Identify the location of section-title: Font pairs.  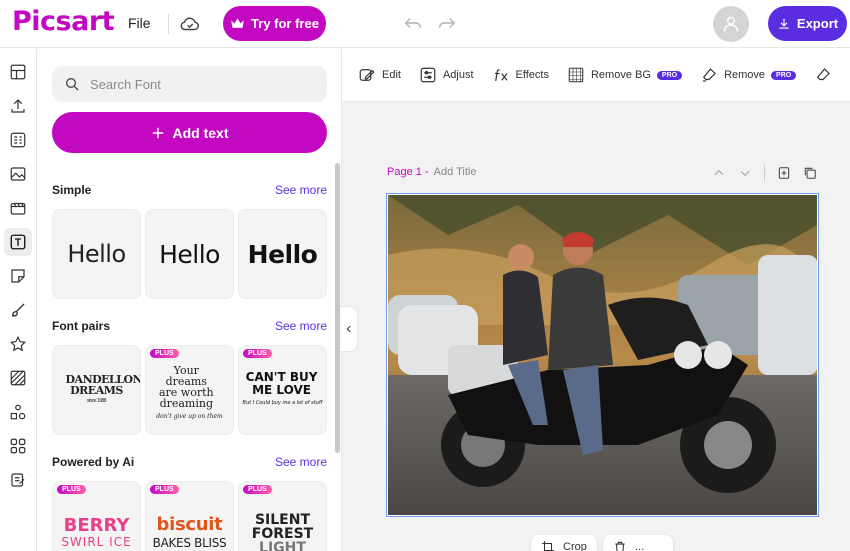
(81, 326).